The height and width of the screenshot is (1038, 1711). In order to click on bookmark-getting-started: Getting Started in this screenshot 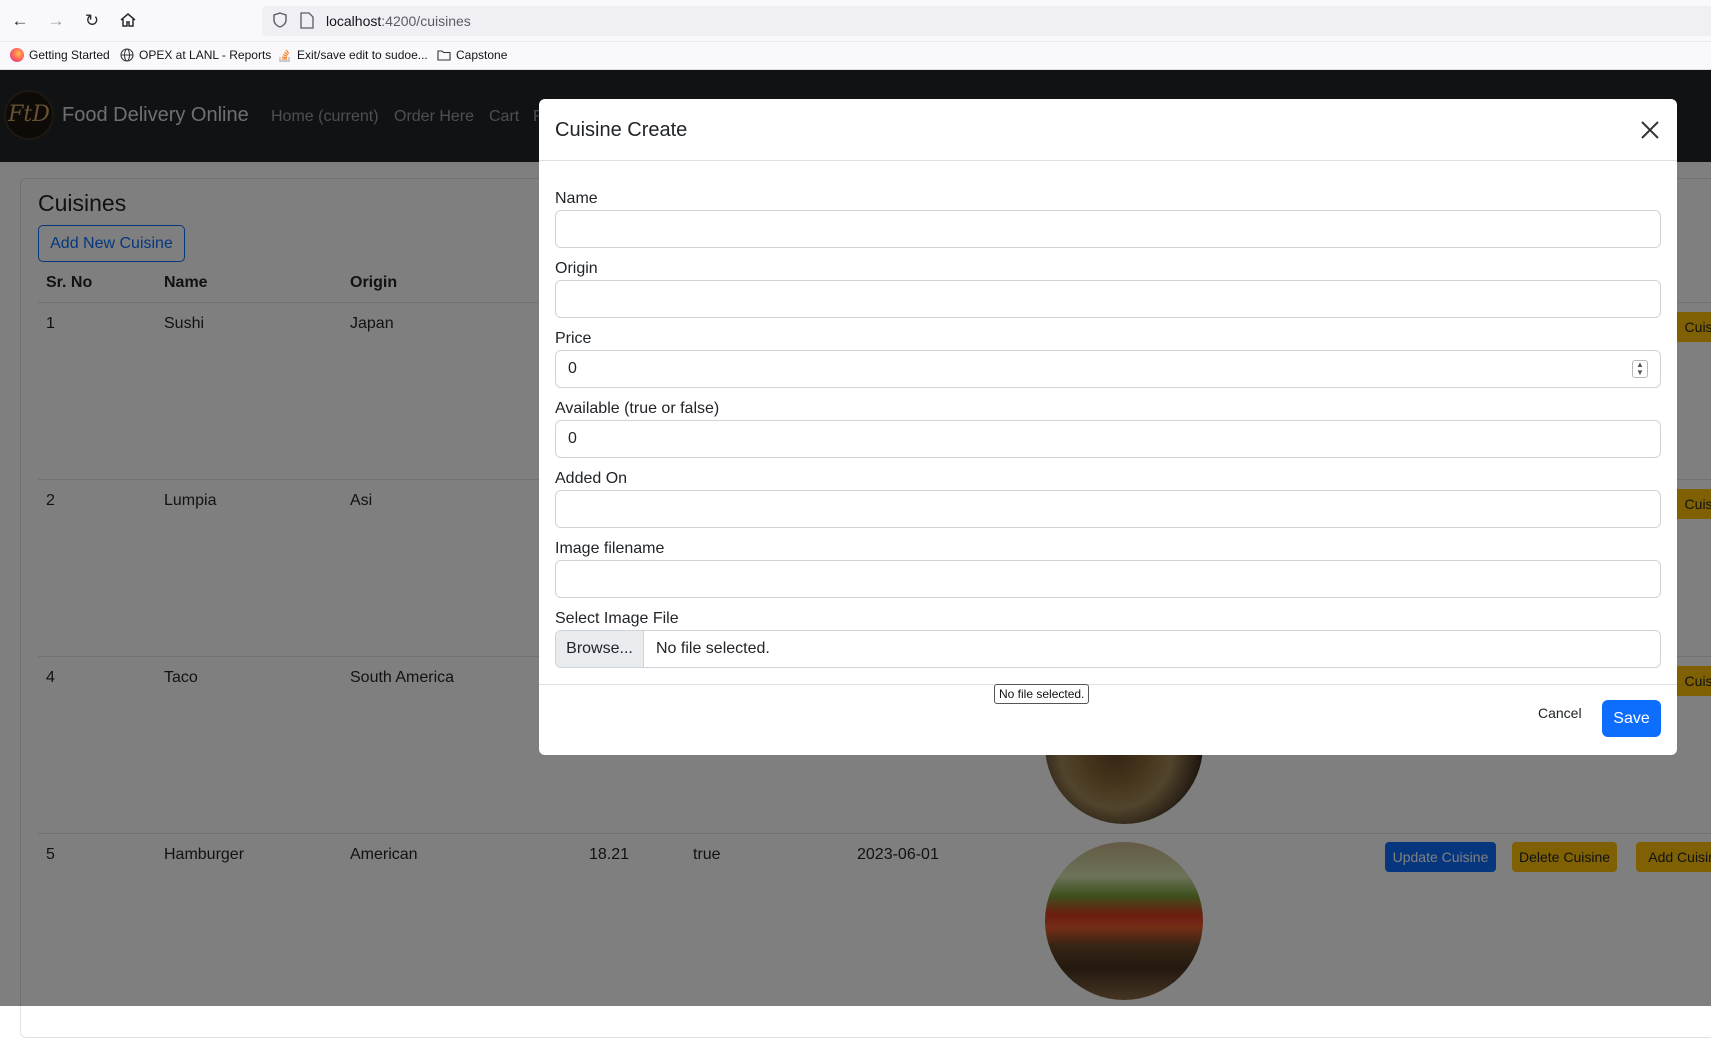, I will do `click(60, 55)`.